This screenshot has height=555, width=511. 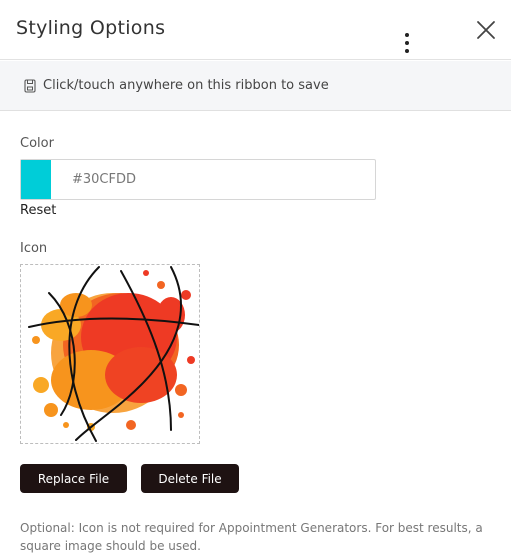 What do you see at coordinates (255, 30) in the screenshot?
I see `dialog-header: Styling Options` at bounding box center [255, 30].